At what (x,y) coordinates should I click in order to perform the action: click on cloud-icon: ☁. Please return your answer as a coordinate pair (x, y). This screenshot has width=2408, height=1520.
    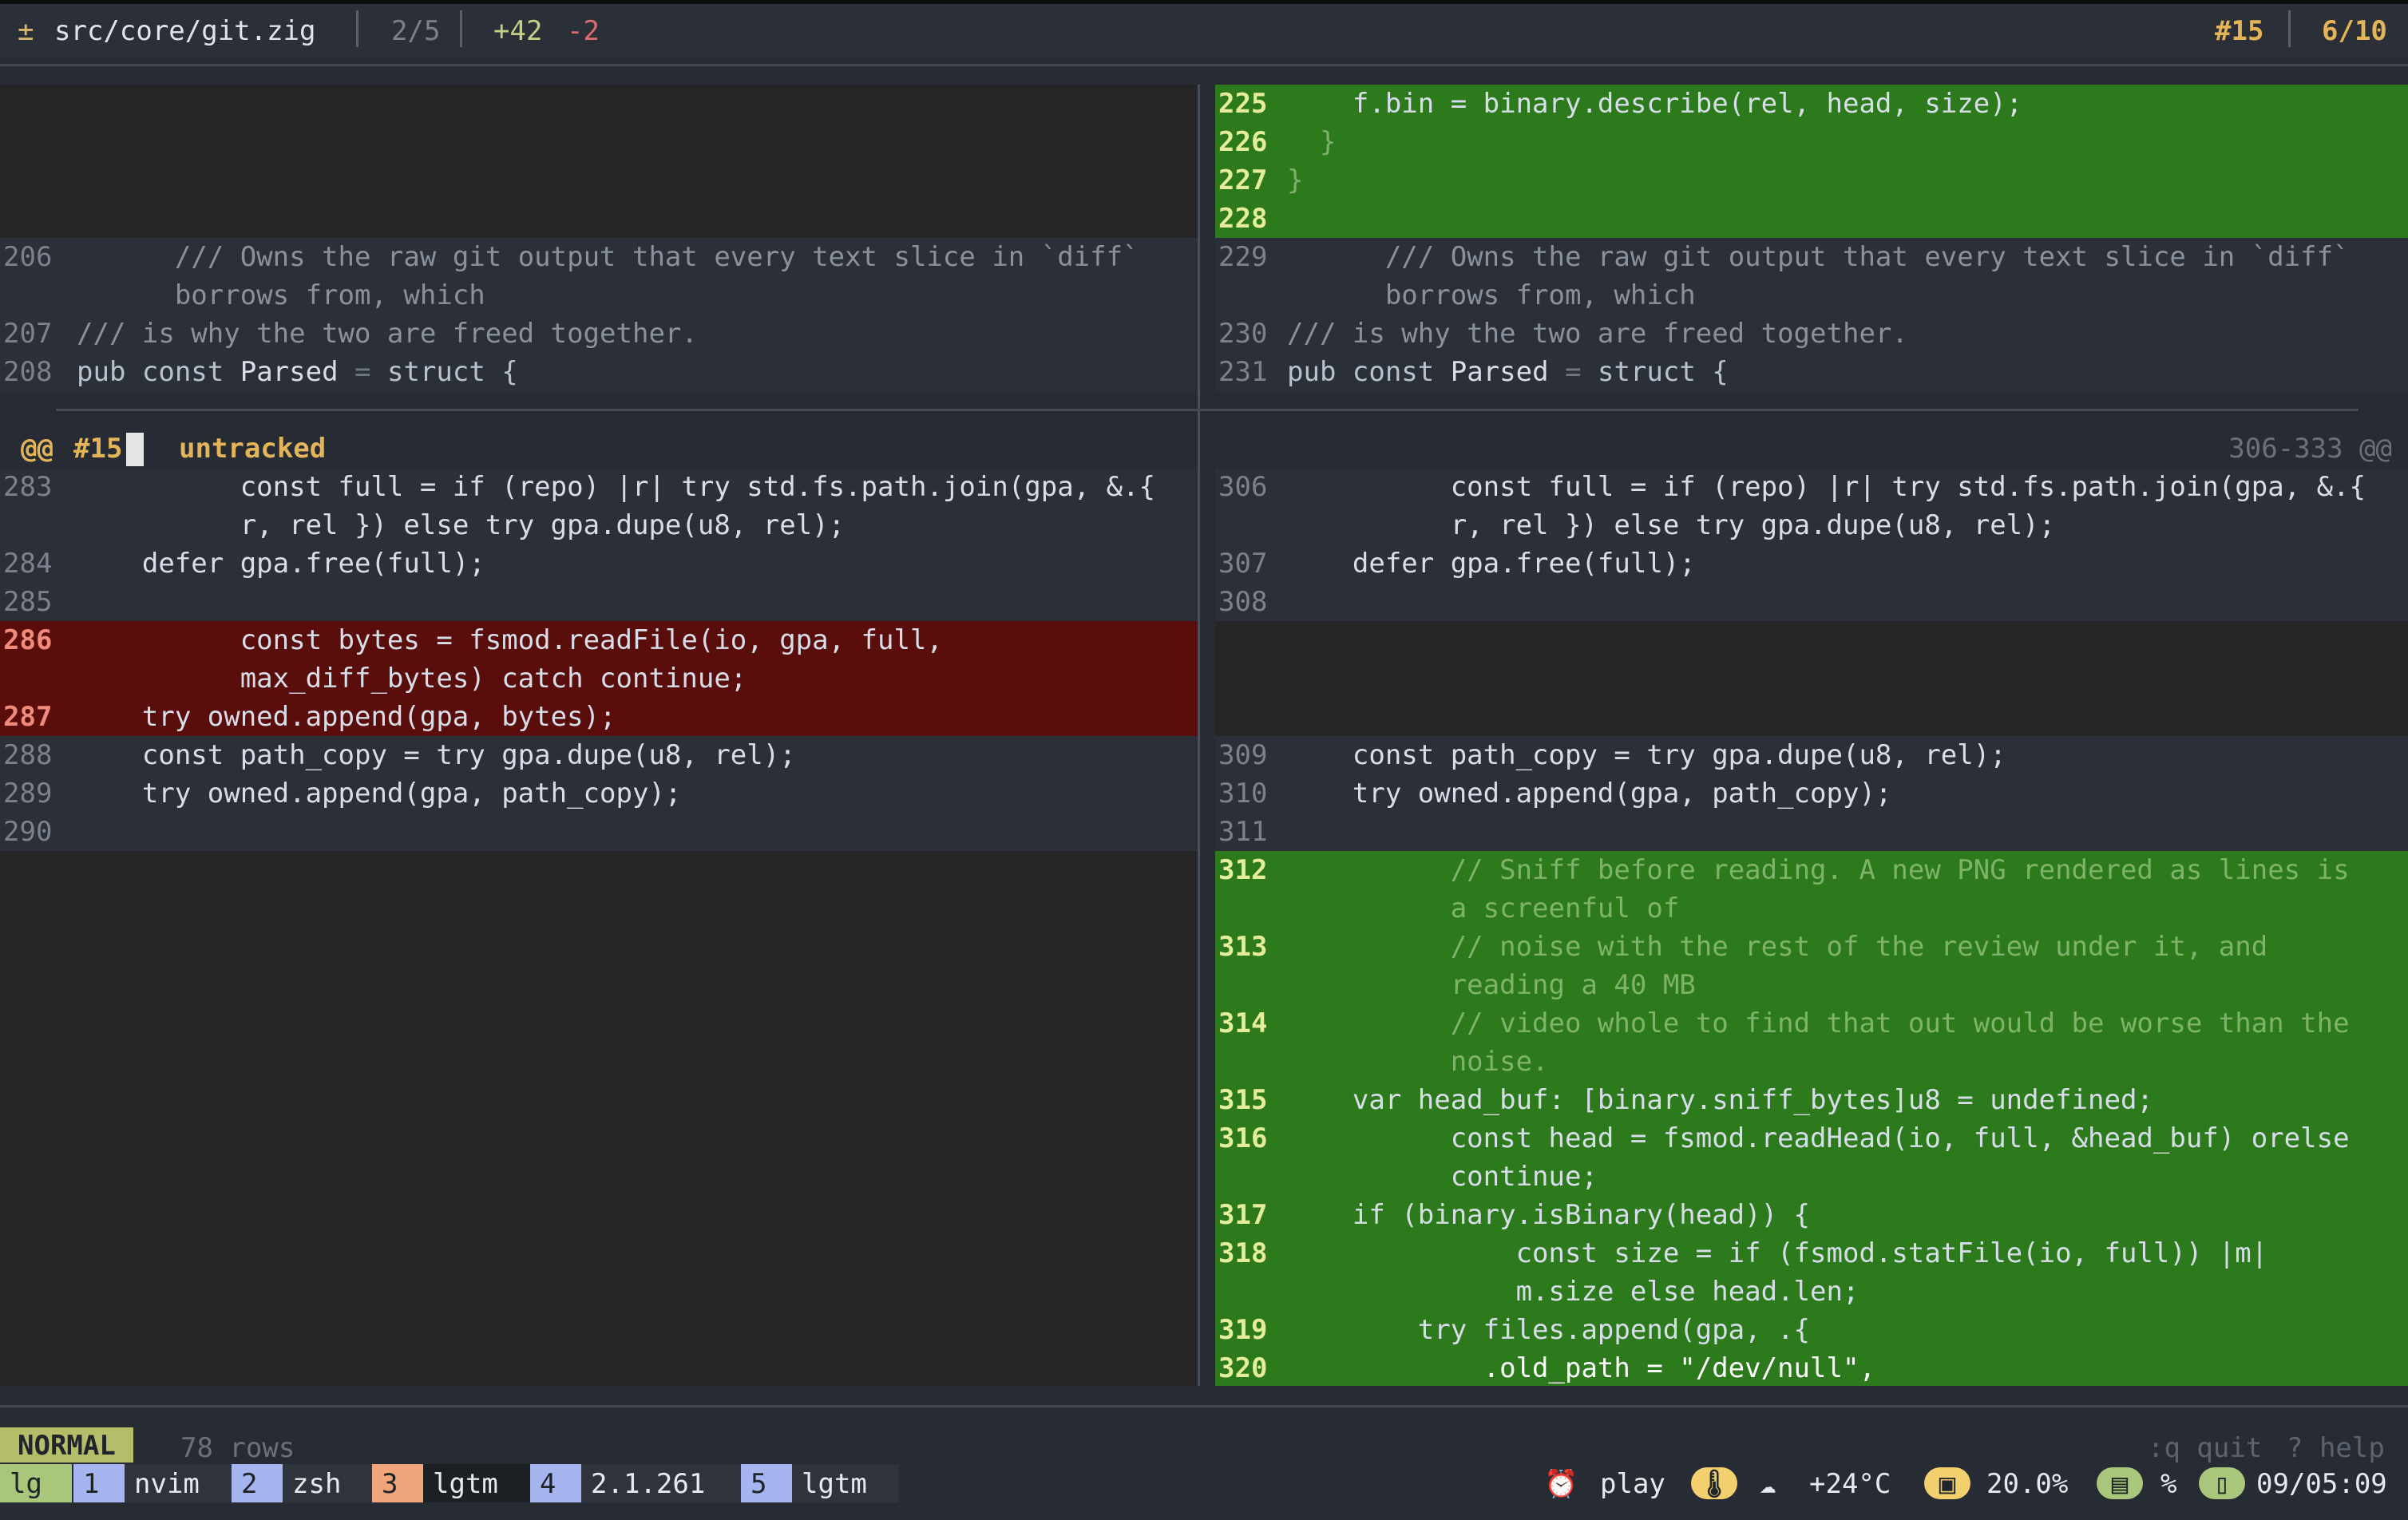
    Looking at the image, I should click on (1768, 1484).